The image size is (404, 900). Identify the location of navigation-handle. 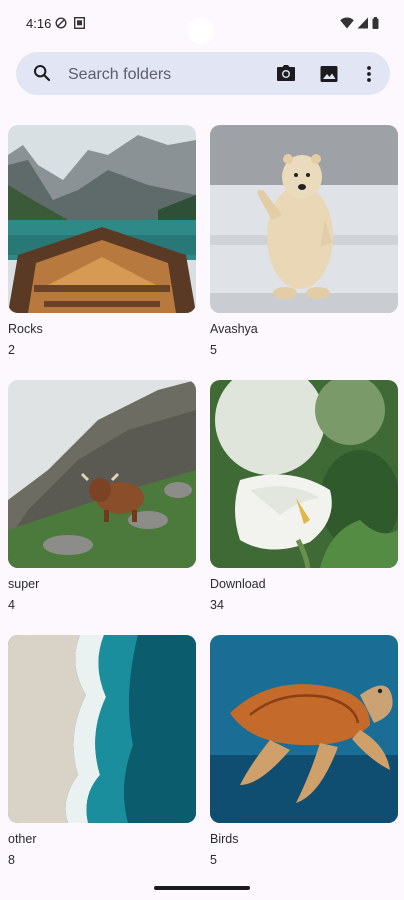
(202, 888).